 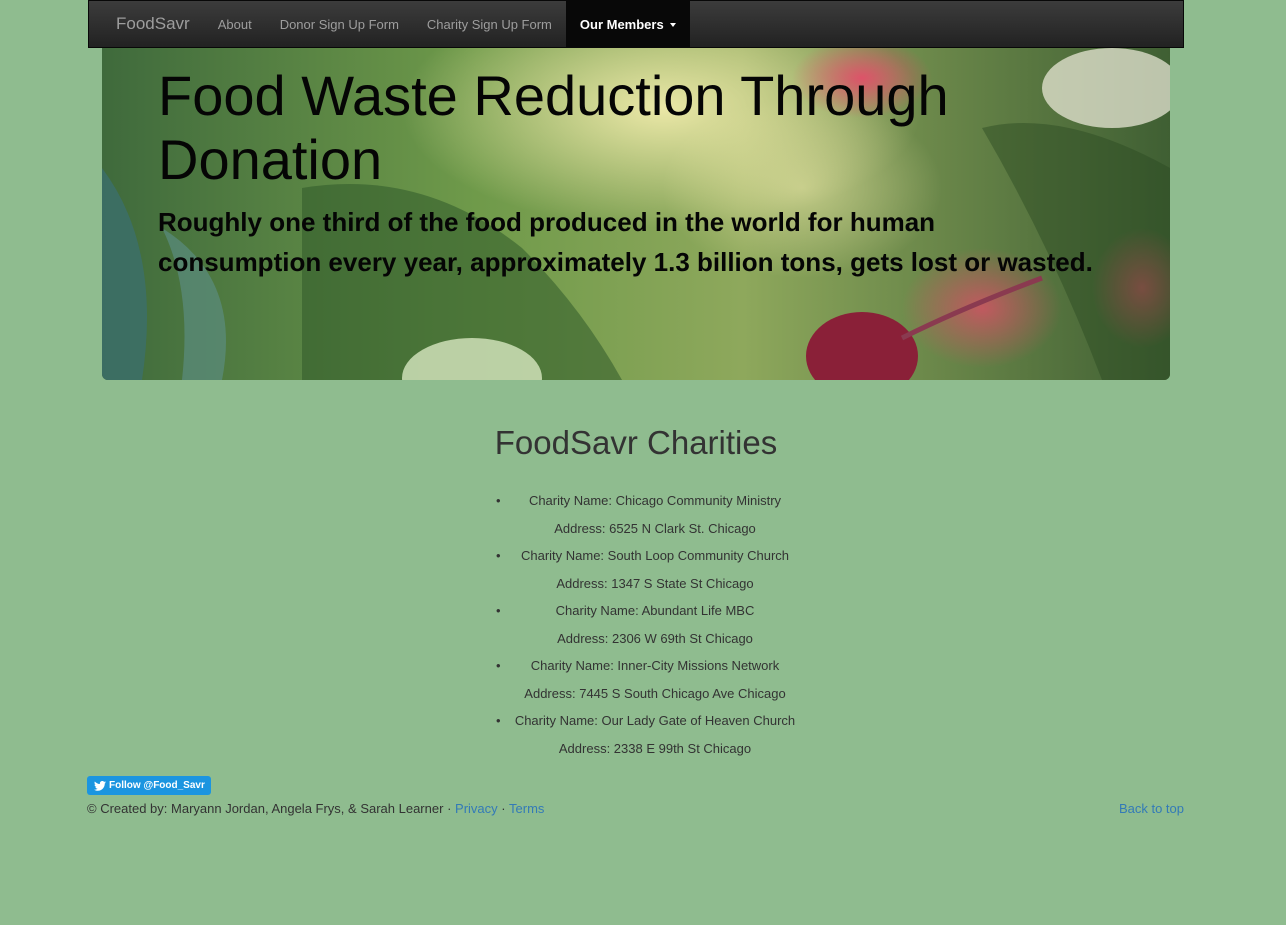 I want to click on nav-our-members-dropdown: Our Members, so click(x=627, y=24).